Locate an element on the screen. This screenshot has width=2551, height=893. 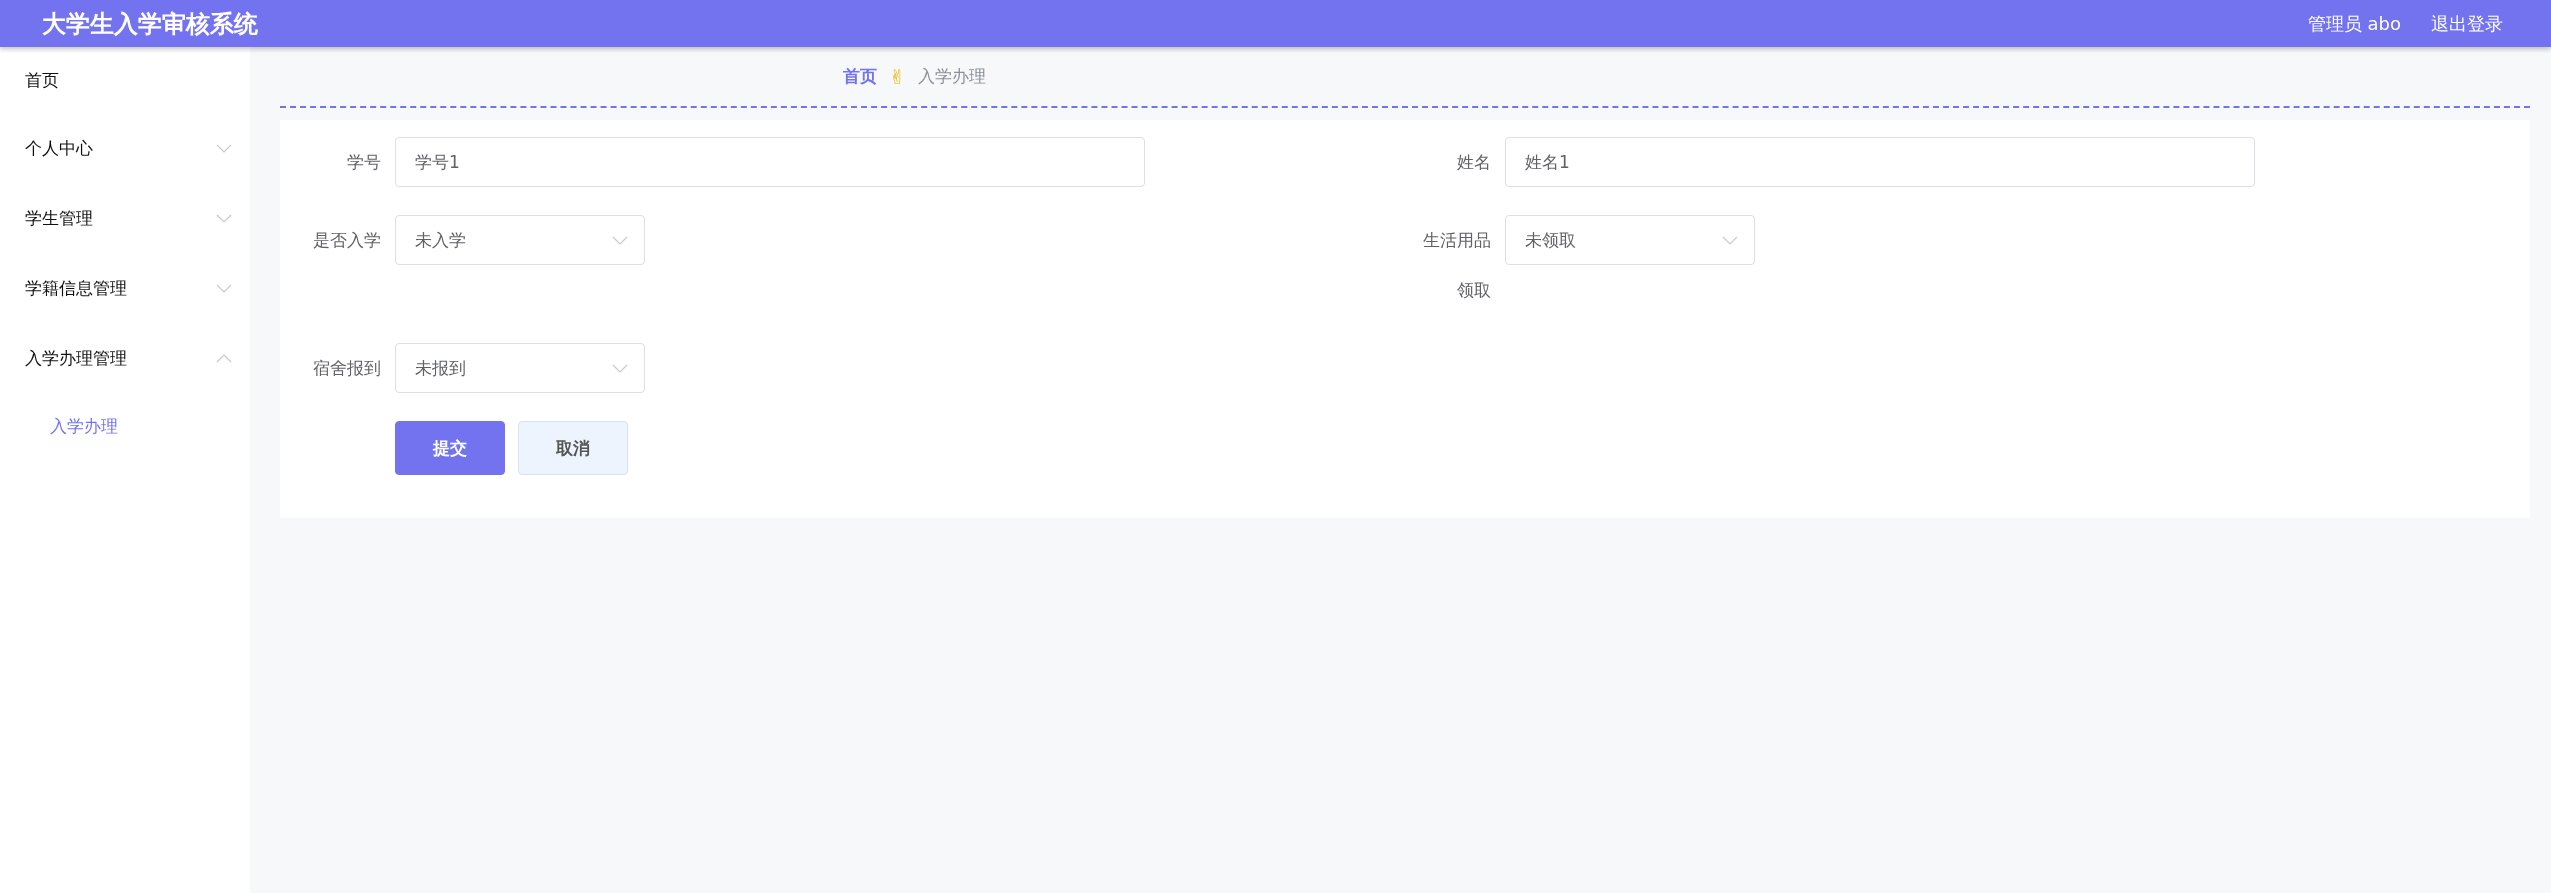
logout-link: 退出登录 is located at coordinates (2467, 23).